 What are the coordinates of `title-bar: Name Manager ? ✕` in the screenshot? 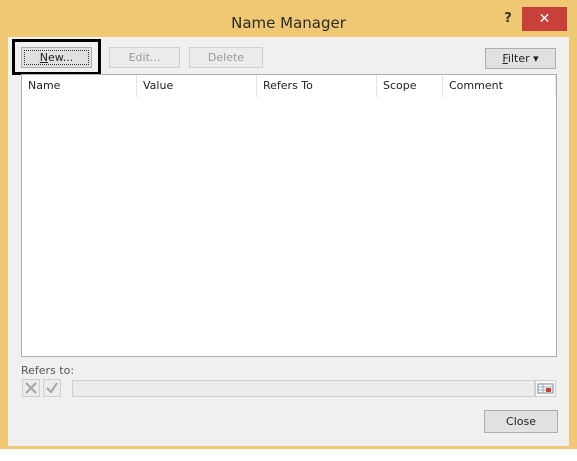 It's located at (288, 18).